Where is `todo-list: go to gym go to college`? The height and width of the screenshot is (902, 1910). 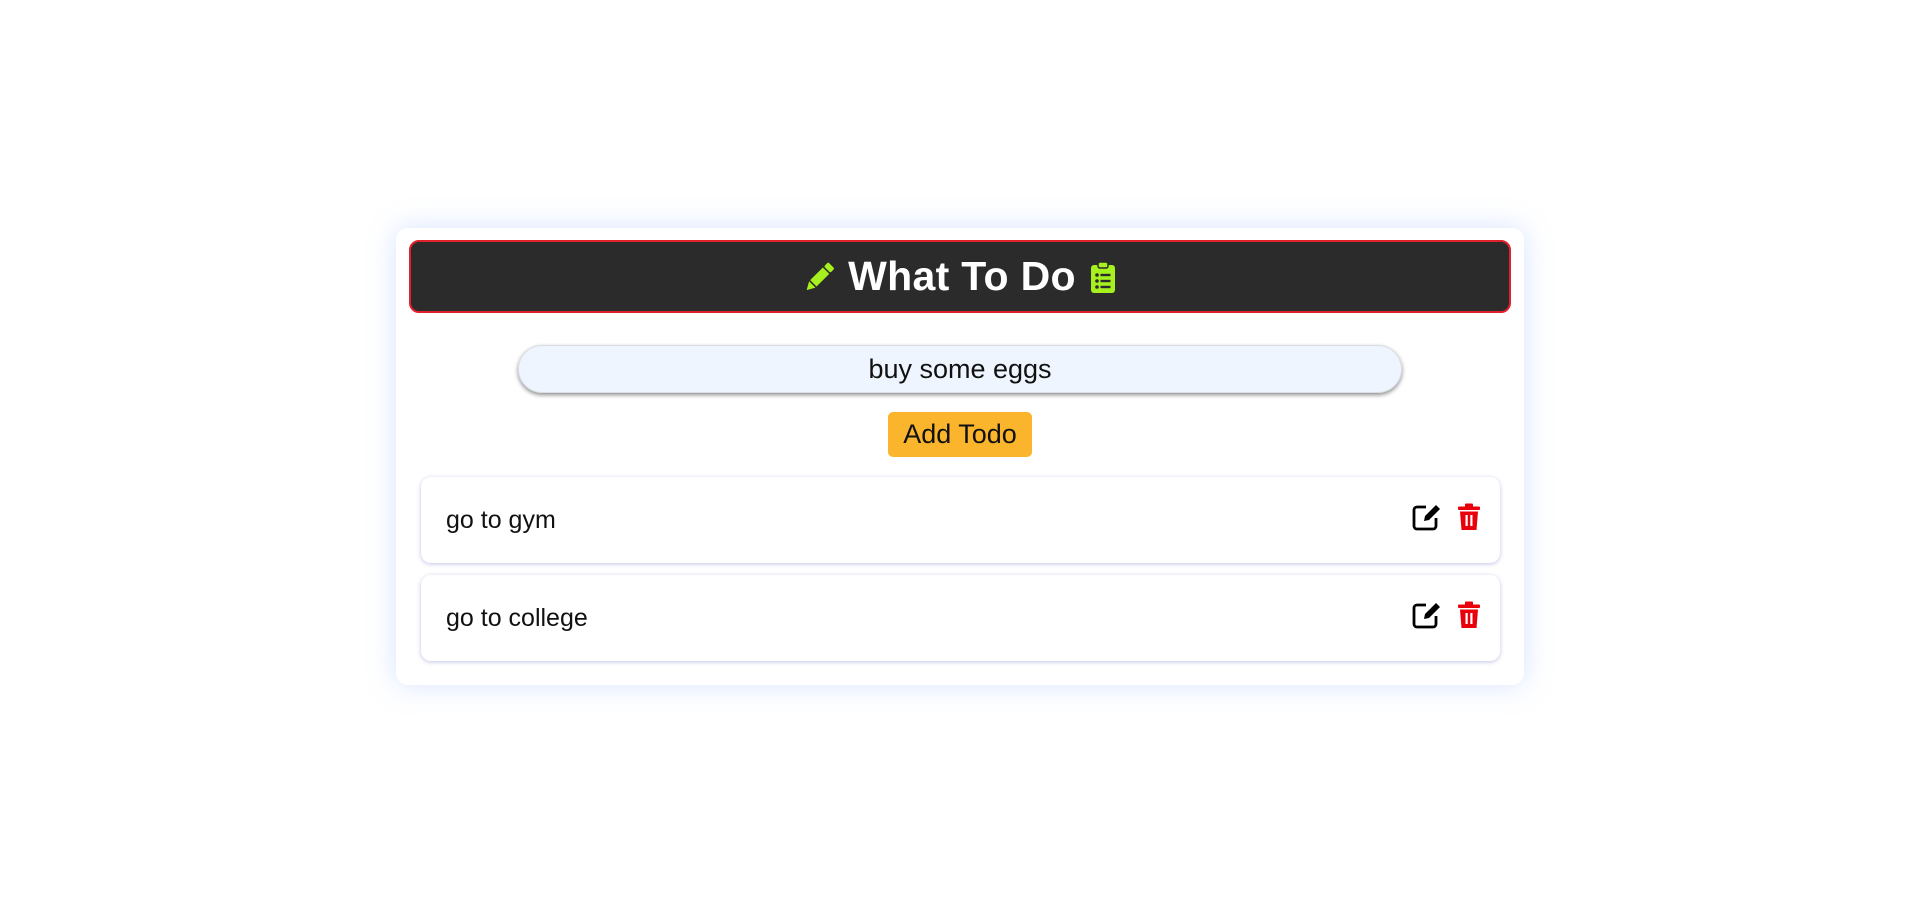 todo-list: go to gym go to college is located at coordinates (960, 575).